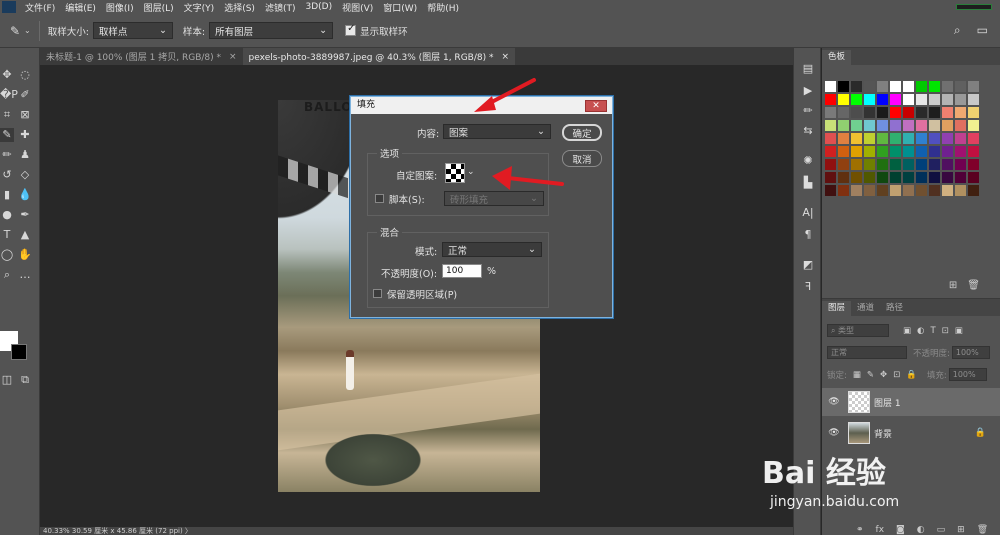  What do you see at coordinates (15, 31) in the screenshot?
I see `eyedropper-icon: ✎` at bounding box center [15, 31].